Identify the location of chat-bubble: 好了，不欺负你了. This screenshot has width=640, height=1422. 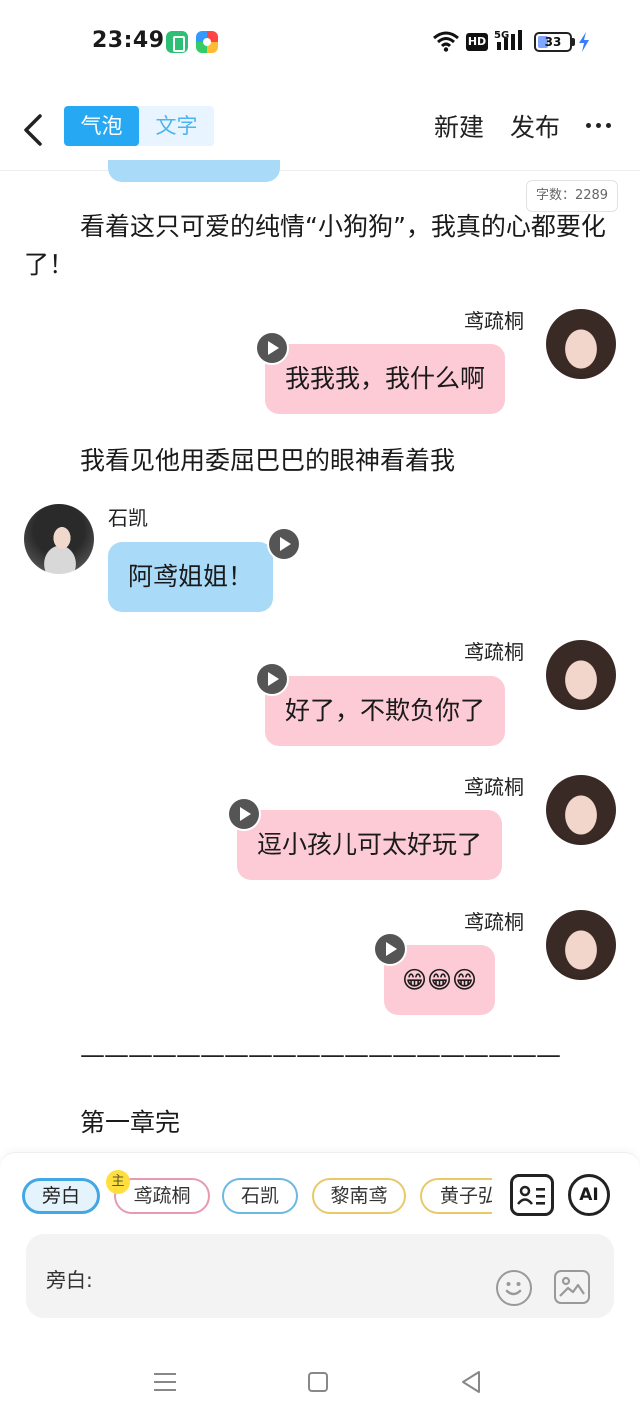
(385, 711).